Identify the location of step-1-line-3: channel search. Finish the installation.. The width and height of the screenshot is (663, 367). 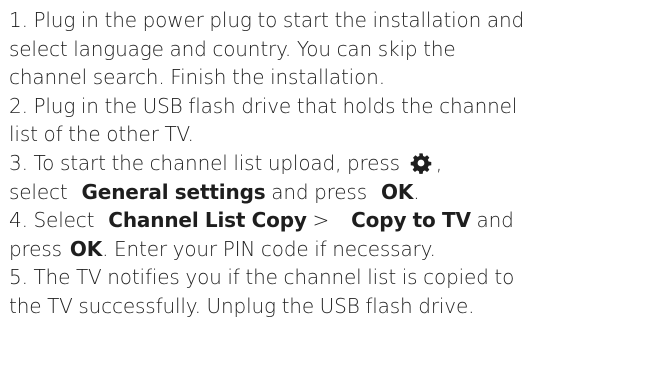
(197, 77).